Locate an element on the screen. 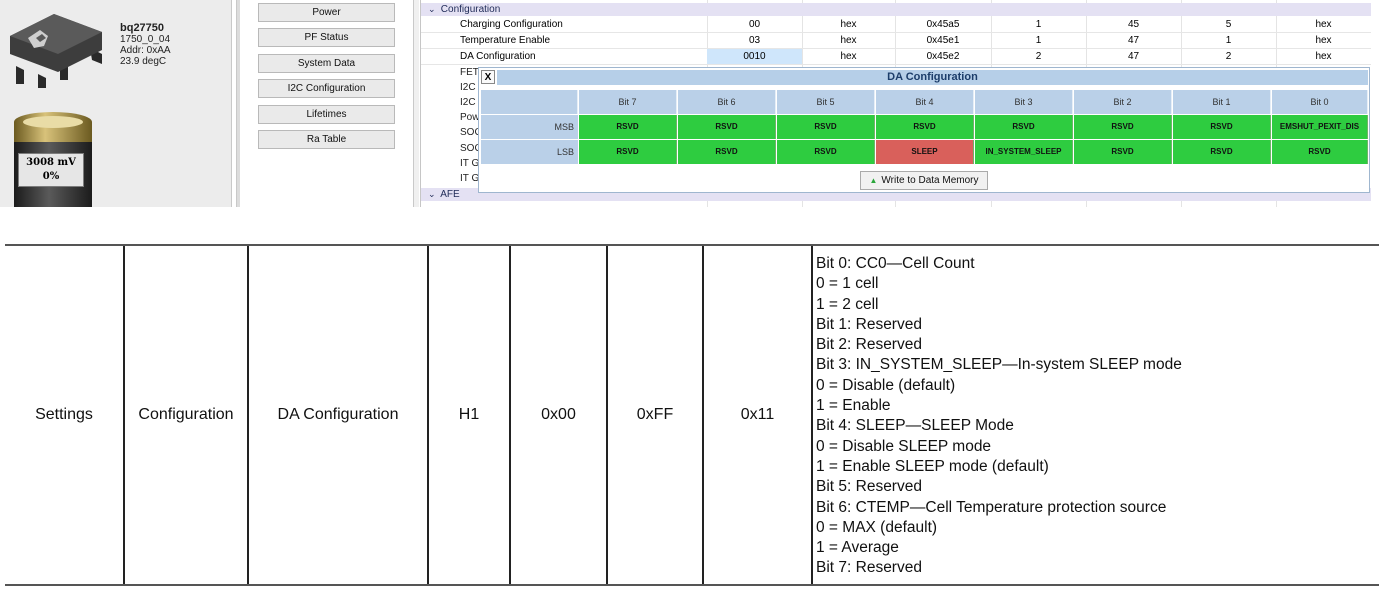  section-label: Configuration is located at coordinates (470, 9).